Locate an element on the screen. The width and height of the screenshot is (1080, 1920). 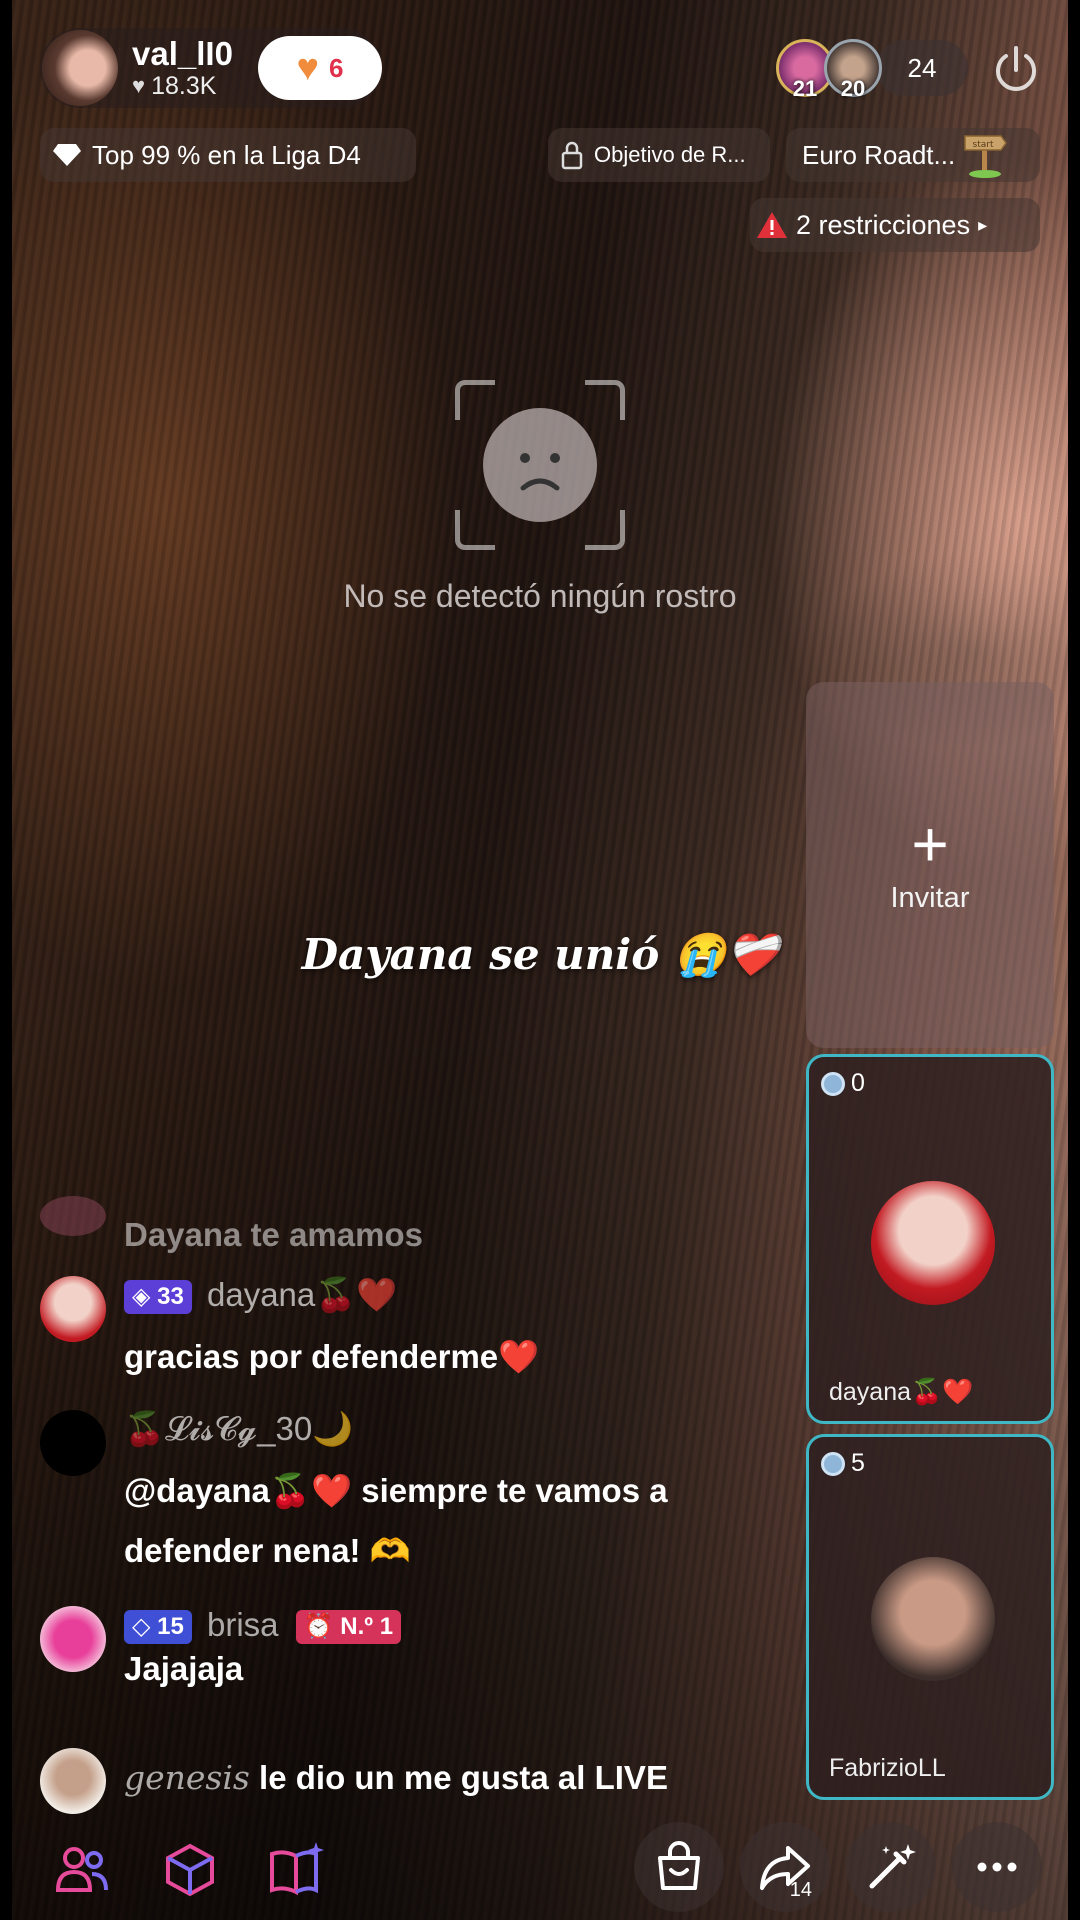
magic-wand-icon is located at coordinates (892, 1866).